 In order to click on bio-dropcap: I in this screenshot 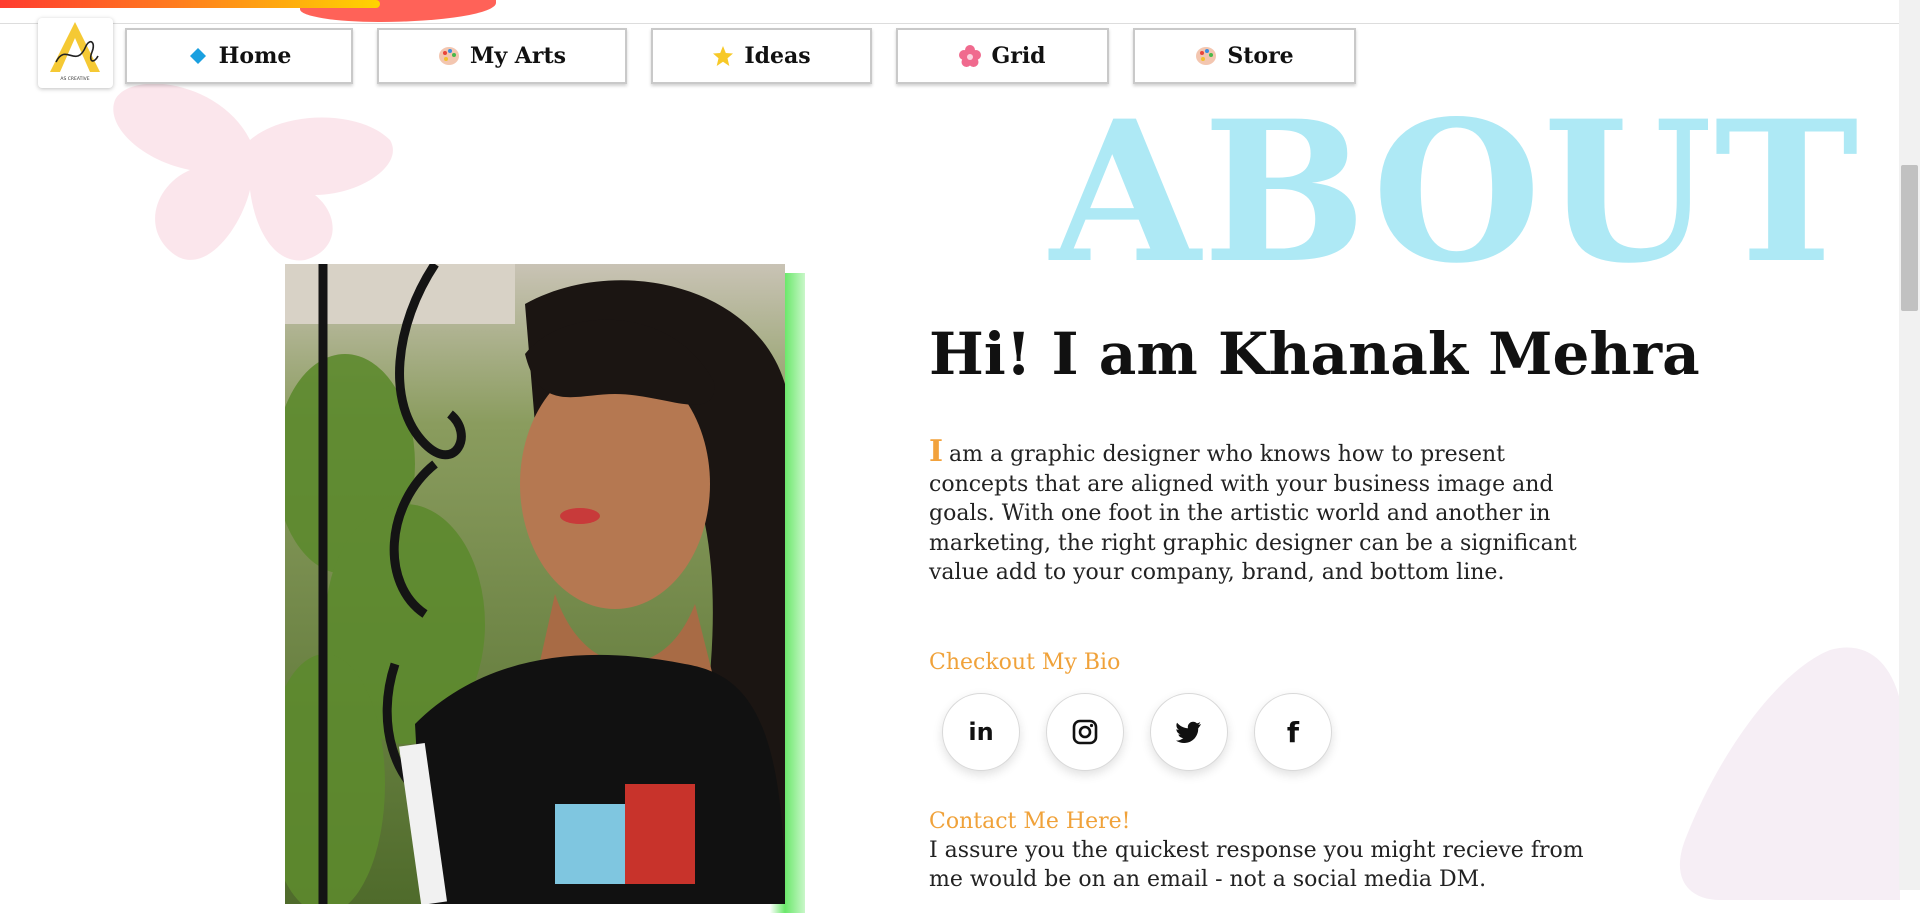, I will do `click(936, 451)`.